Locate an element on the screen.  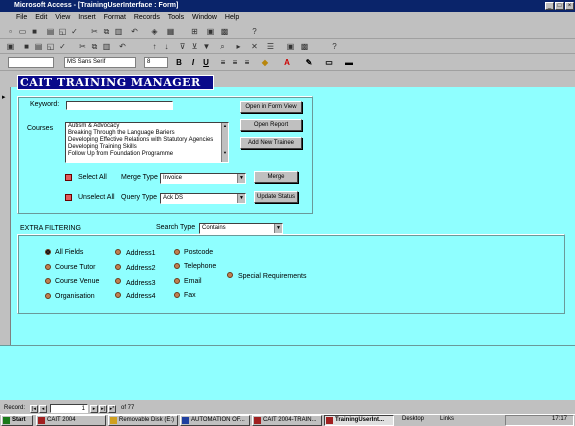
font-color-icon: A is located at coordinates (287, 62).